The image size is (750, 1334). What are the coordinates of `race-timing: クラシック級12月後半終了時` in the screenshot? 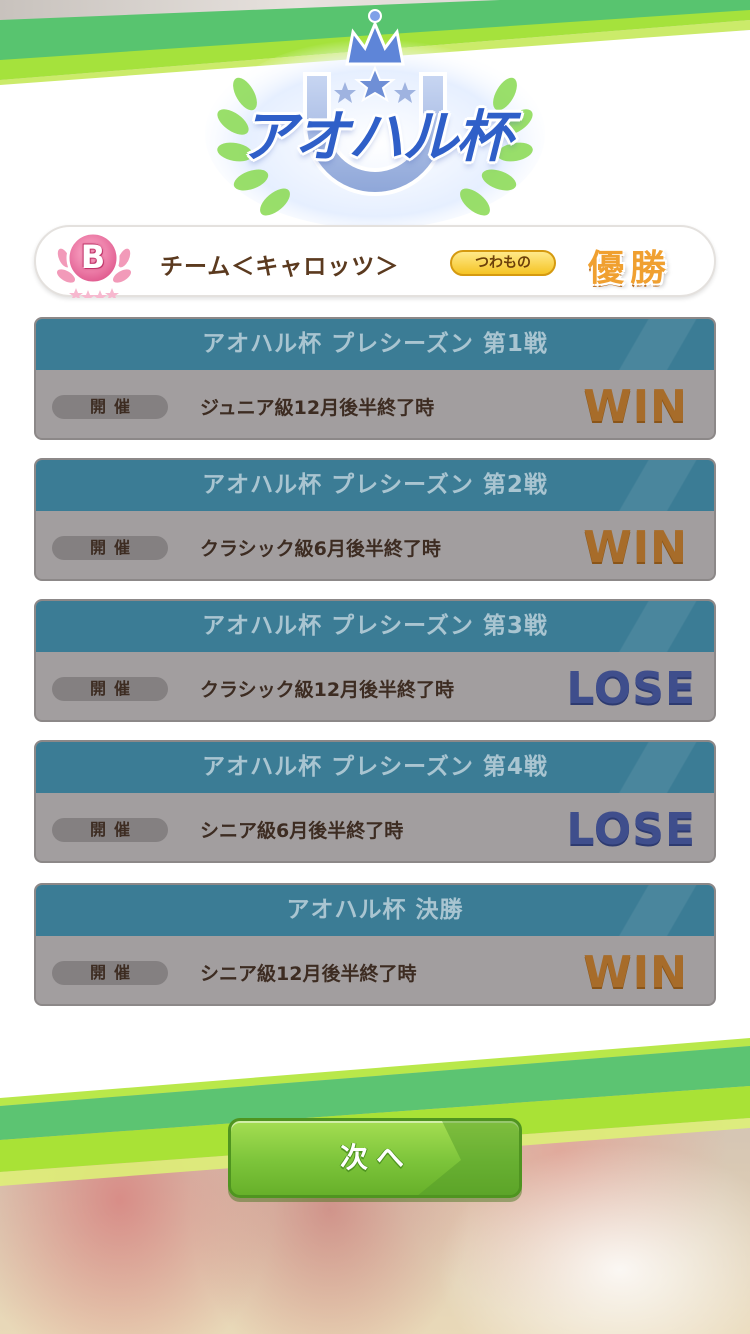 It's located at (327, 690).